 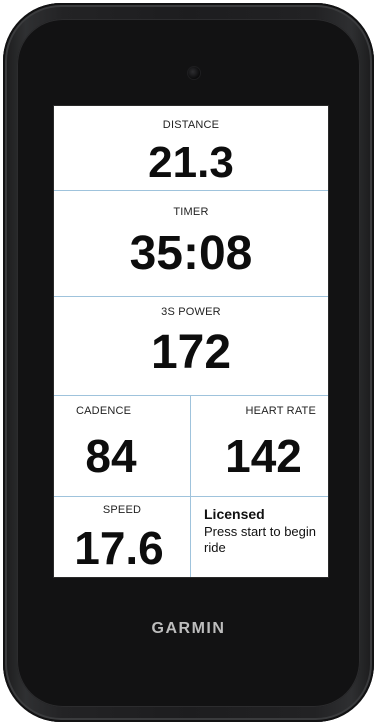 What do you see at coordinates (191, 162) in the screenshot?
I see `distance-value: 21.3` at bounding box center [191, 162].